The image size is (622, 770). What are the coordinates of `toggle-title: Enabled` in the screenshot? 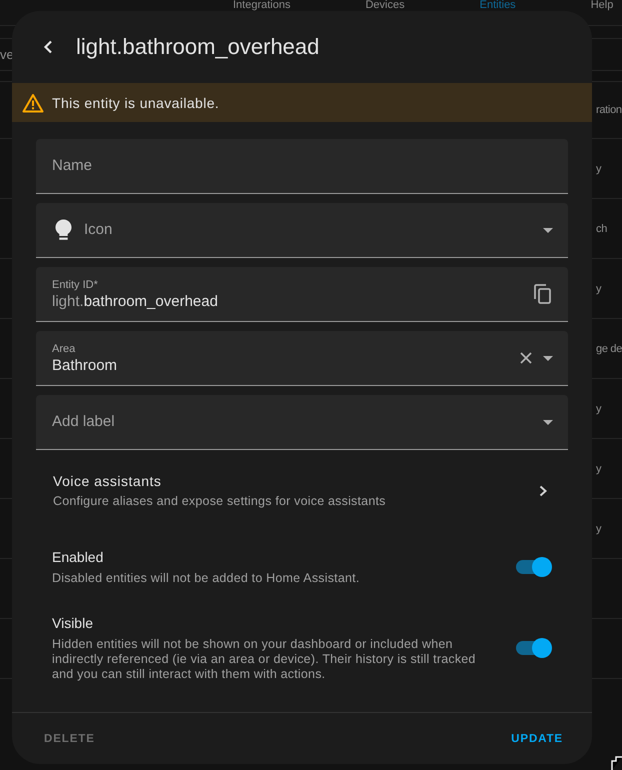 It's located at (78, 557).